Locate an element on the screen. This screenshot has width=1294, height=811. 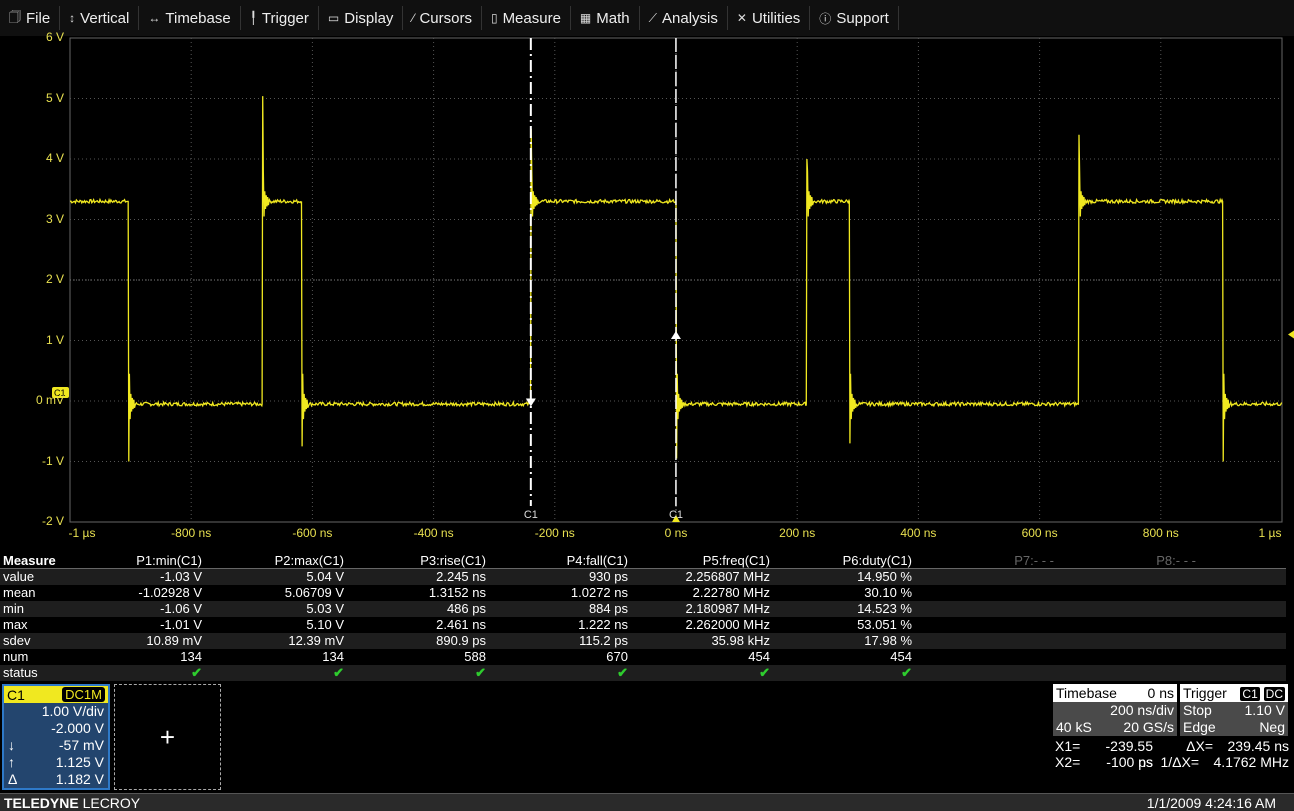
y-axis-label: -1 V is located at coordinates (52, 460).